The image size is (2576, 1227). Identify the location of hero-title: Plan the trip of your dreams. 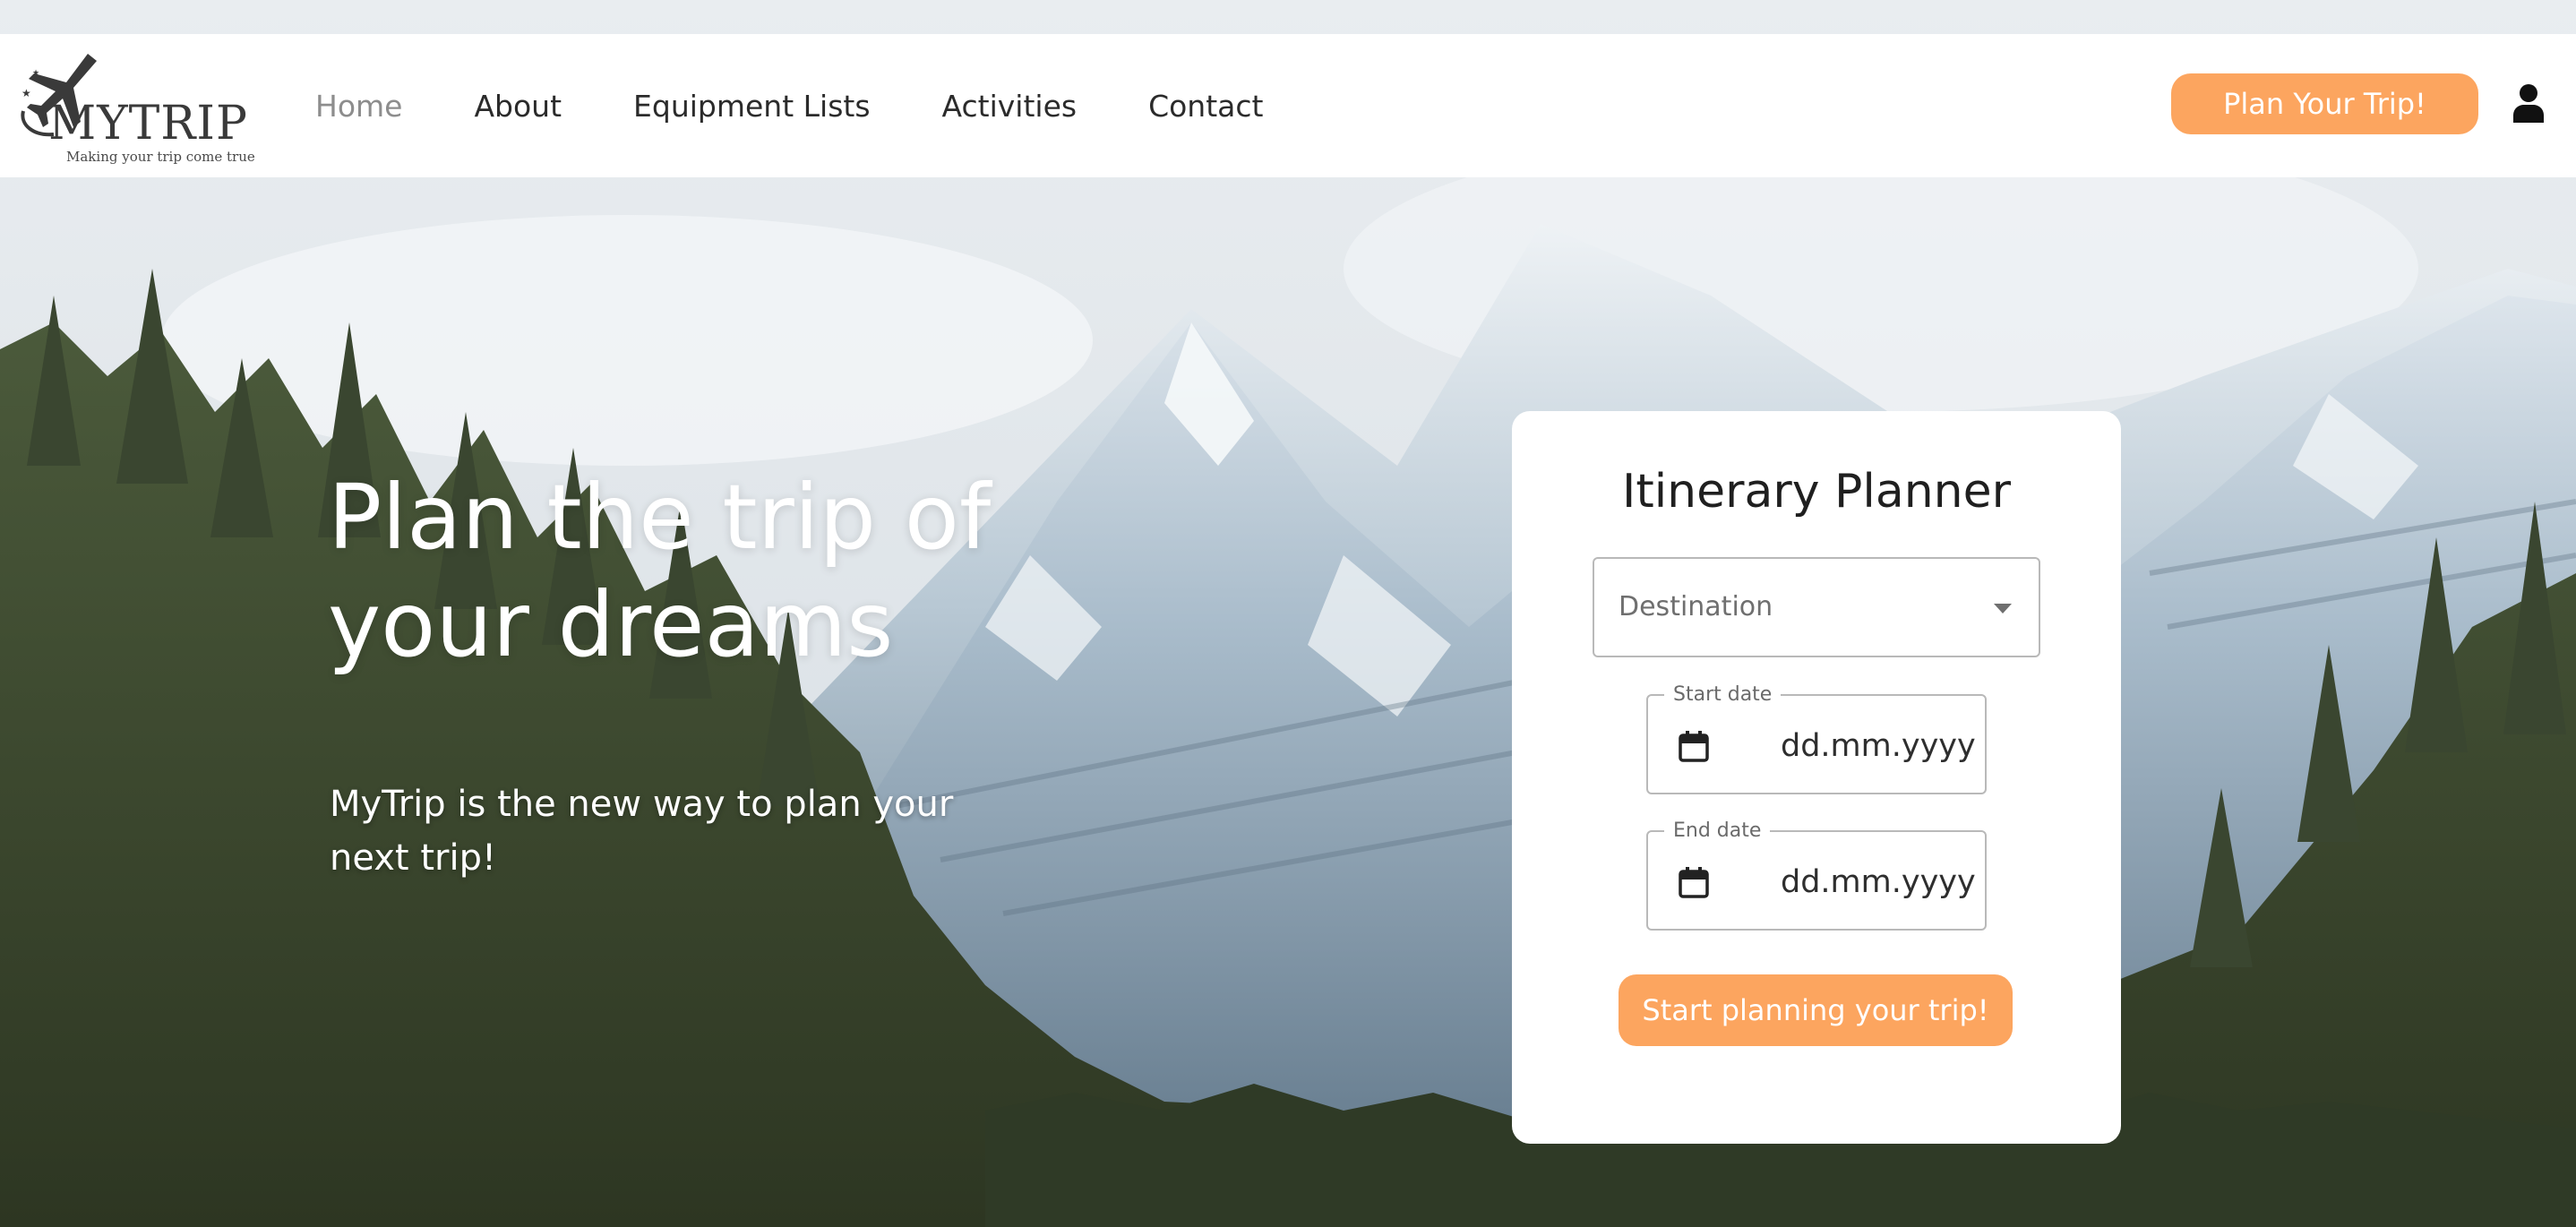
(731, 571).